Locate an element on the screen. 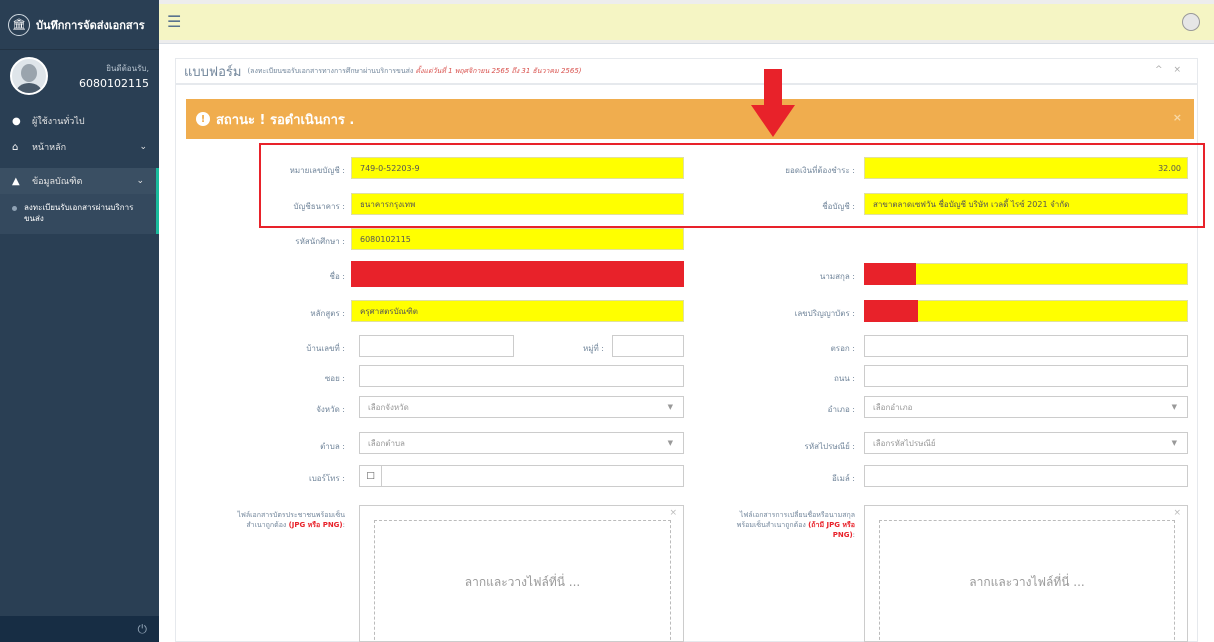  email-field is located at coordinates (1026, 476).